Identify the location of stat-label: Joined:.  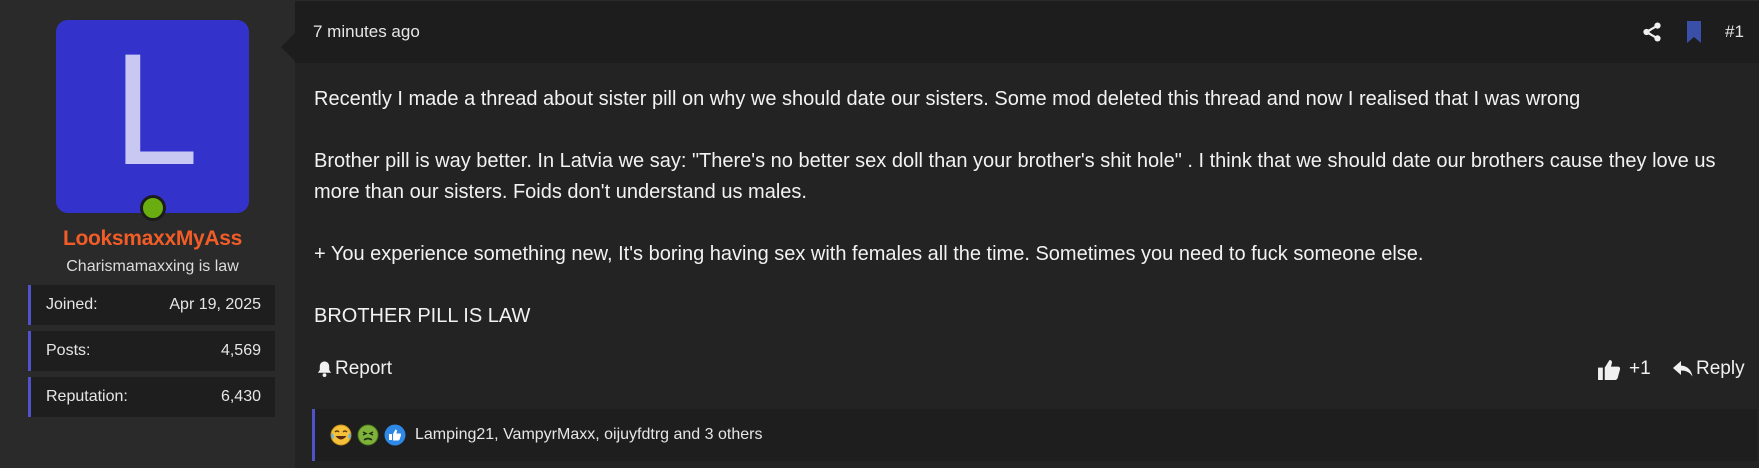
(72, 304).